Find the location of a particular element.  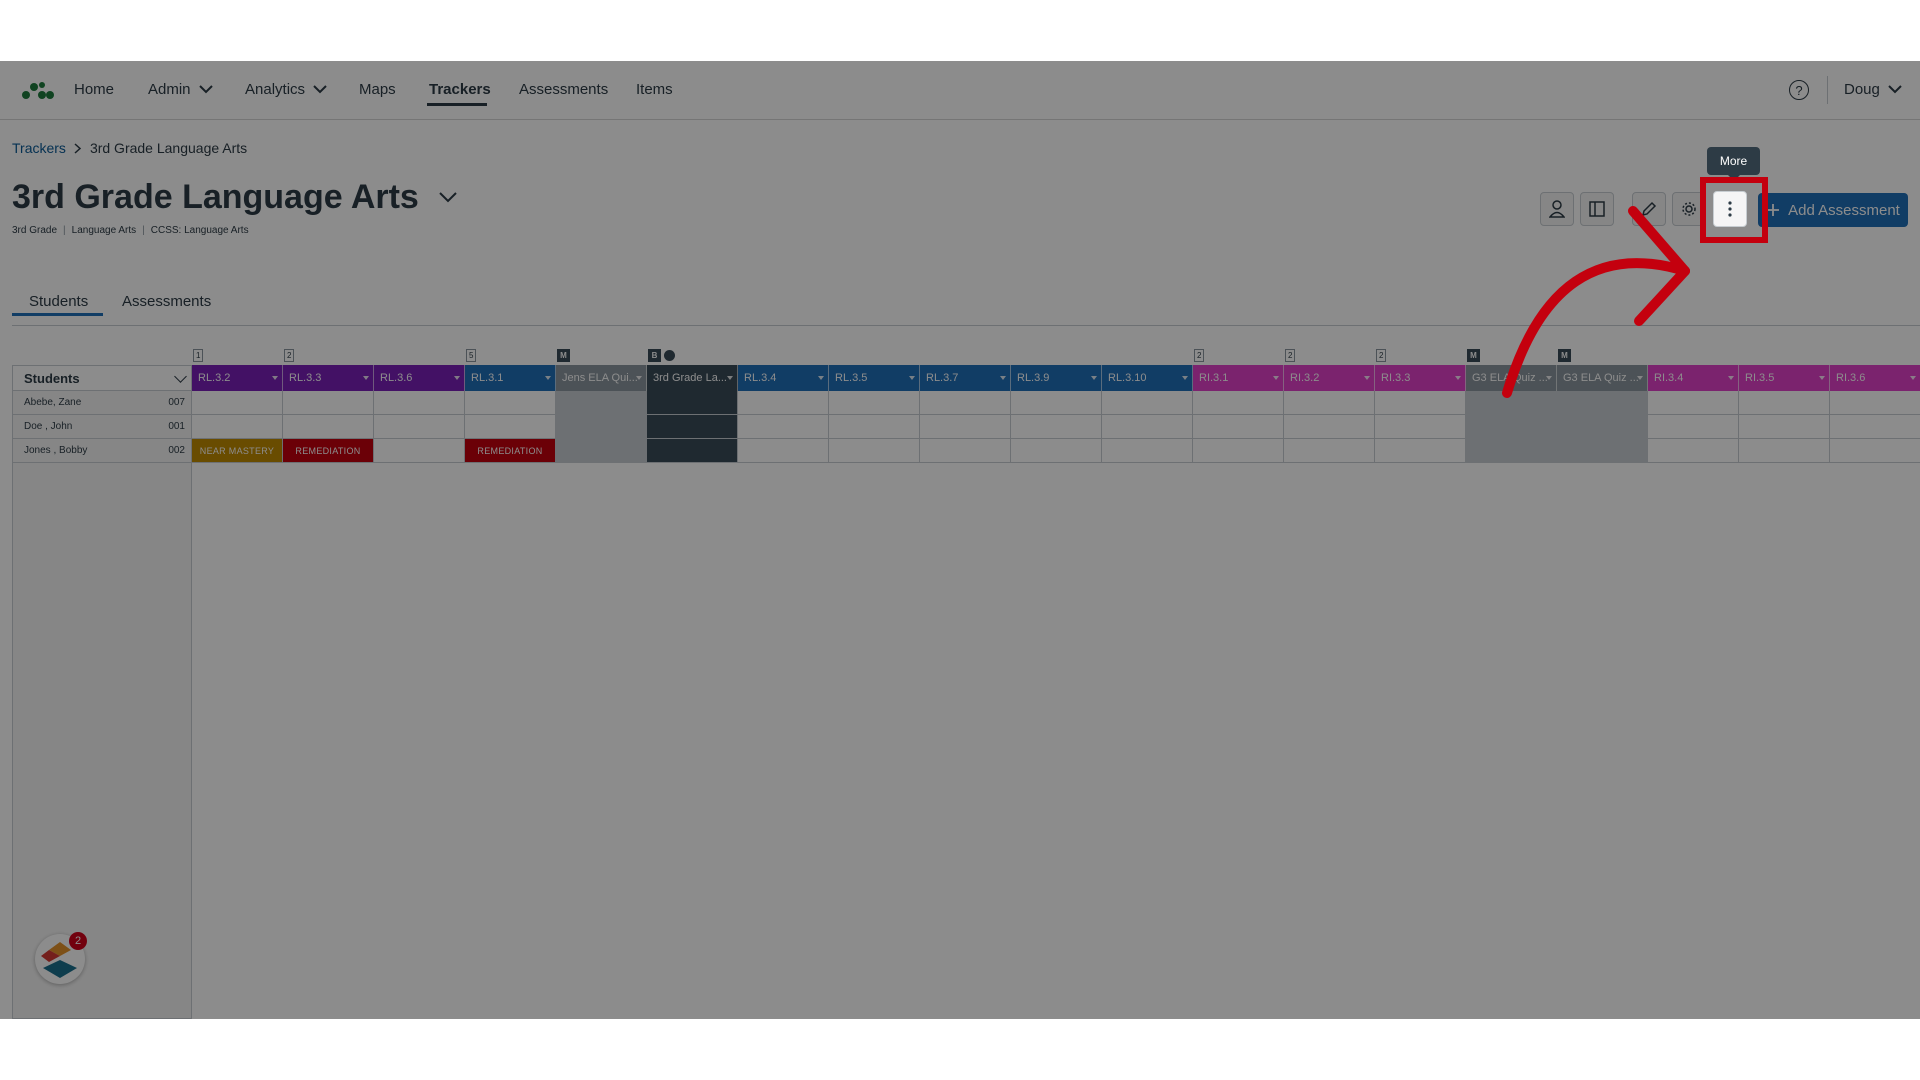

column-header: RI.3.5 is located at coordinates (1784, 378).